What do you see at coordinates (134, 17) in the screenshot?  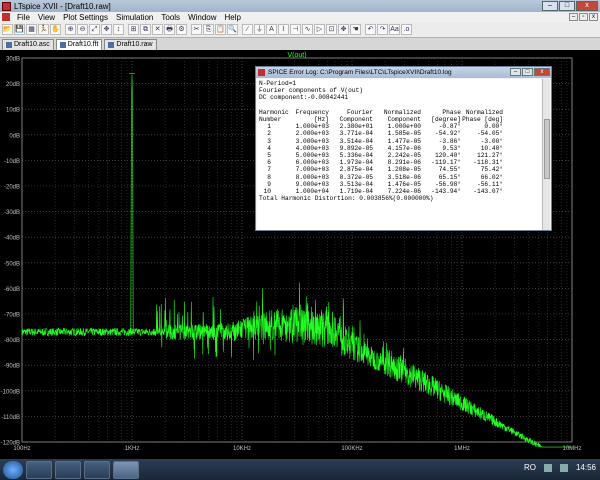 I see `menu-simulation: Simulation` at bounding box center [134, 17].